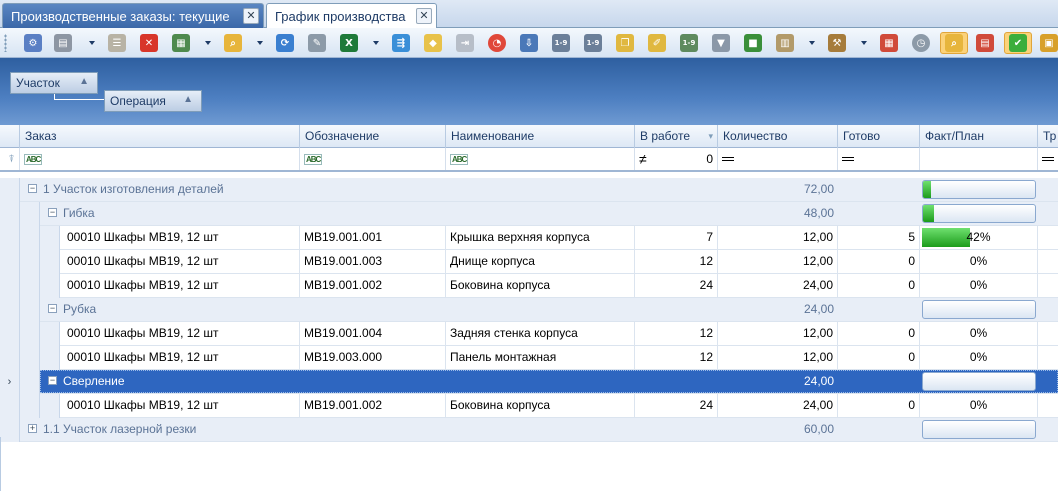 The image size is (1058, 491). I want to click on edit-icon: ✐, so click(657, 43).